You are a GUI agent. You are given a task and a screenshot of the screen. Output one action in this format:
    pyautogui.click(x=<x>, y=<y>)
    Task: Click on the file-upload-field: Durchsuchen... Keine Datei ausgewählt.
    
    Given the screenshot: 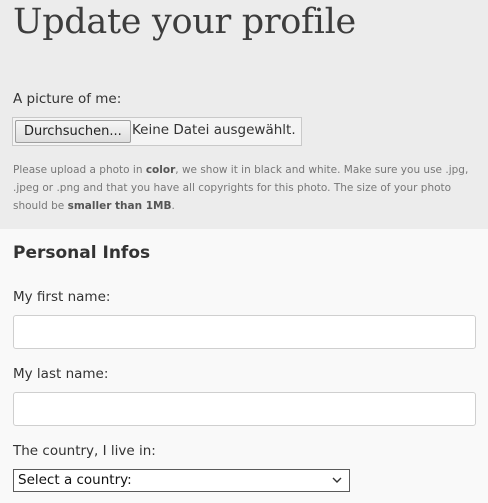 What is the action you would take?
    pyautogui.click(x=157, y=131)
    